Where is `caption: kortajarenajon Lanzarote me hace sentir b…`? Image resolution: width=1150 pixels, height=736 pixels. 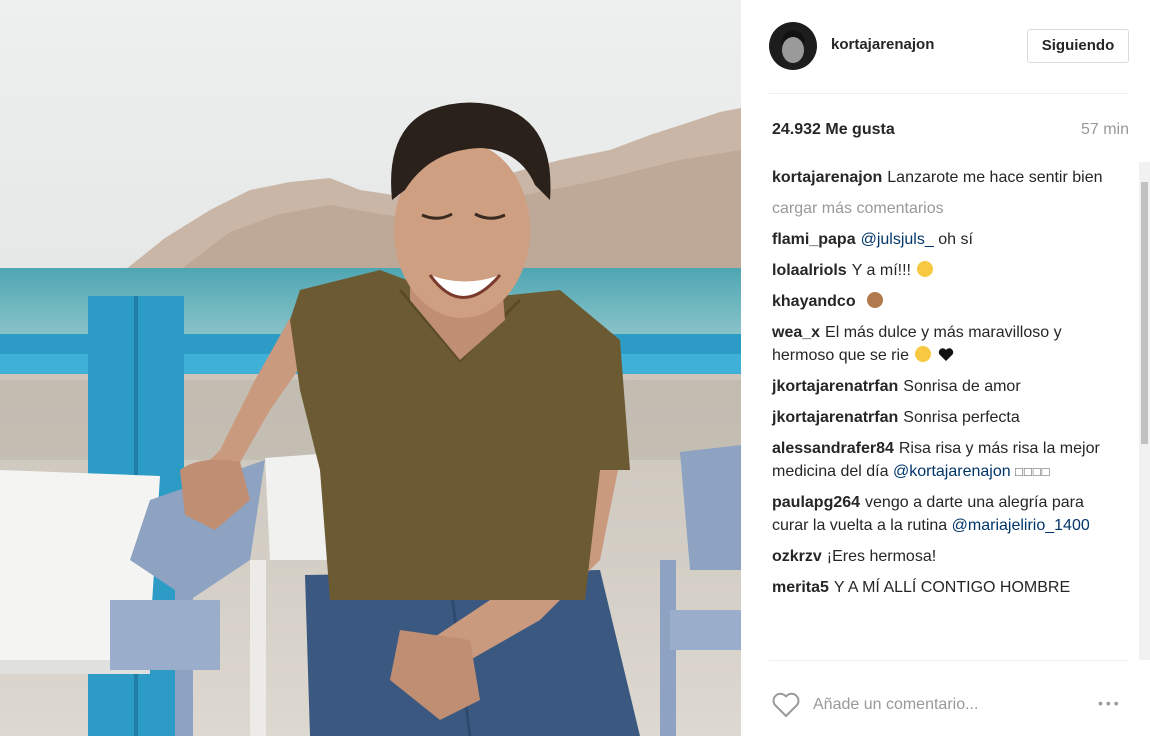 caption: kortajarenajon Lanzarote me hace sentir b… is located at coordinates (940, 177).